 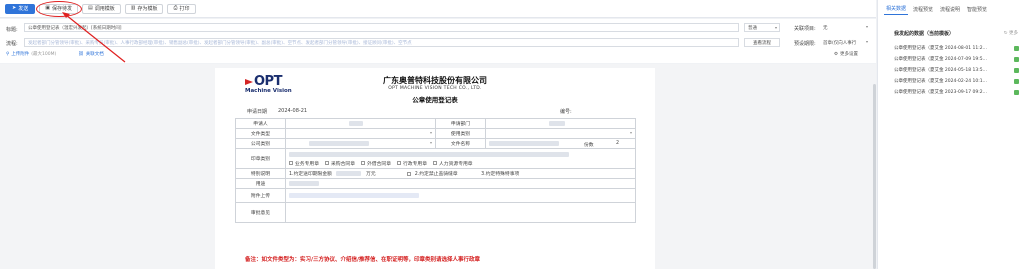 What do you see at coordinates (1013, 33) in the screenshot?
I see `more-label: 更多` at bounding box center [1013, 33].